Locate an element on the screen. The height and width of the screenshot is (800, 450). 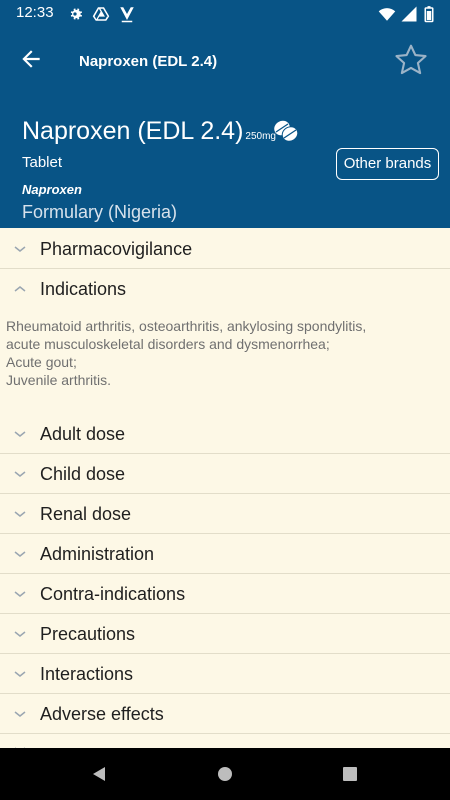
wifi-icon is located at coordinates (387, 14).